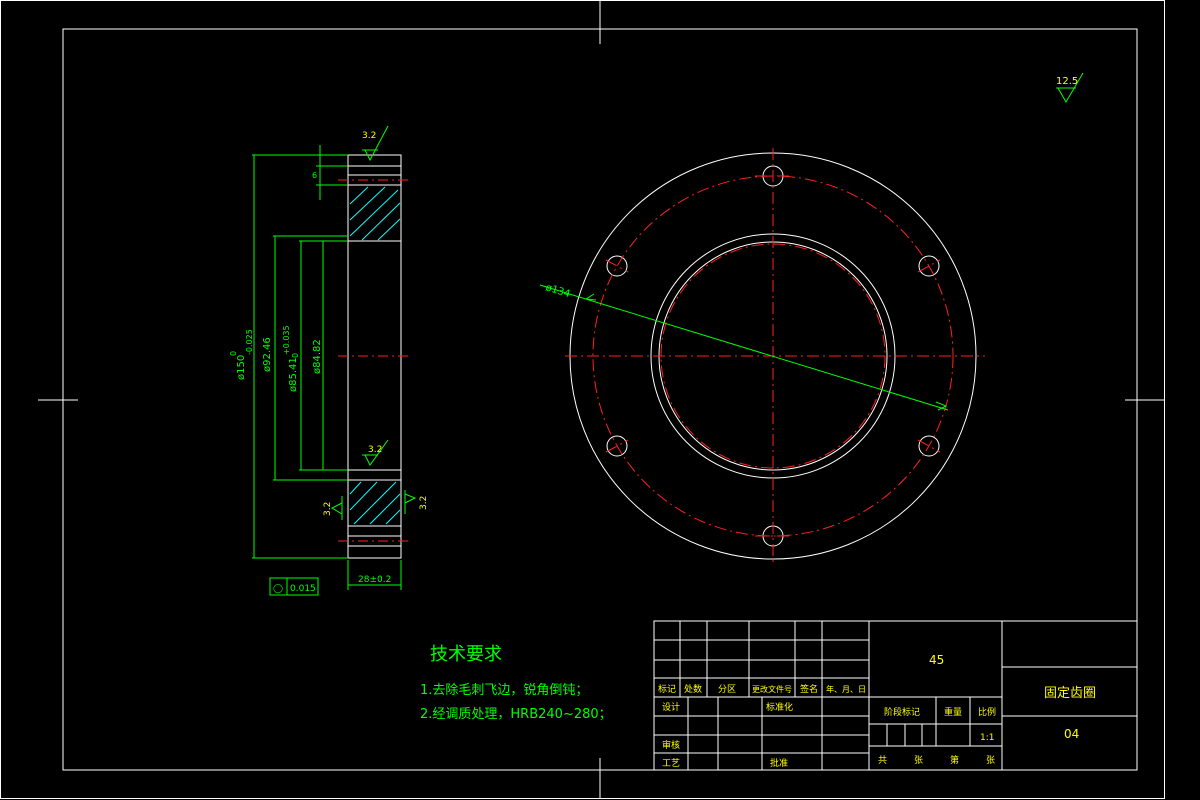  Describe the element at coordinates (779, 707) in the screenshot. I see `tb-std: 标准化` at that location.